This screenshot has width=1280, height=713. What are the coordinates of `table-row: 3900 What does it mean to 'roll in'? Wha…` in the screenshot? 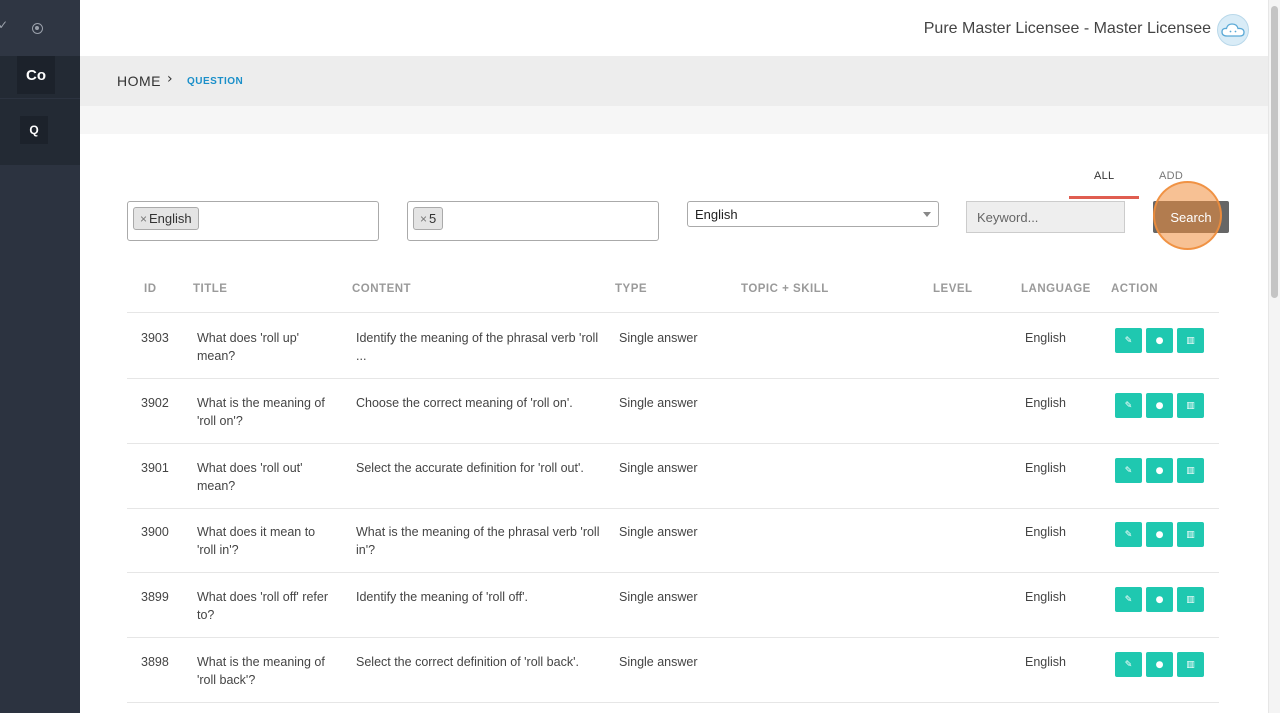 It's located at (673, 540).